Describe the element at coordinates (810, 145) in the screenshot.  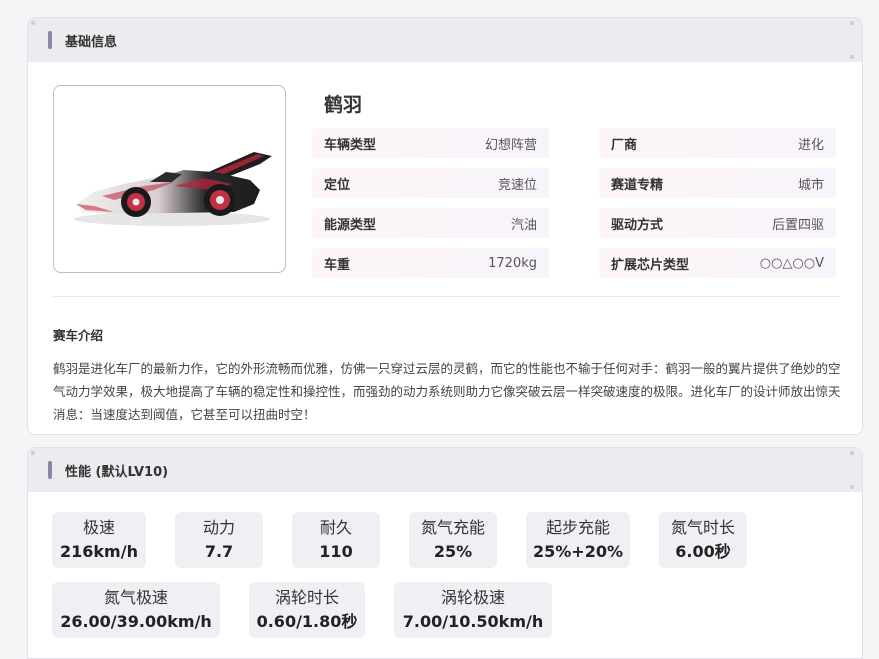
I see `attr-value: 进化` at that location.